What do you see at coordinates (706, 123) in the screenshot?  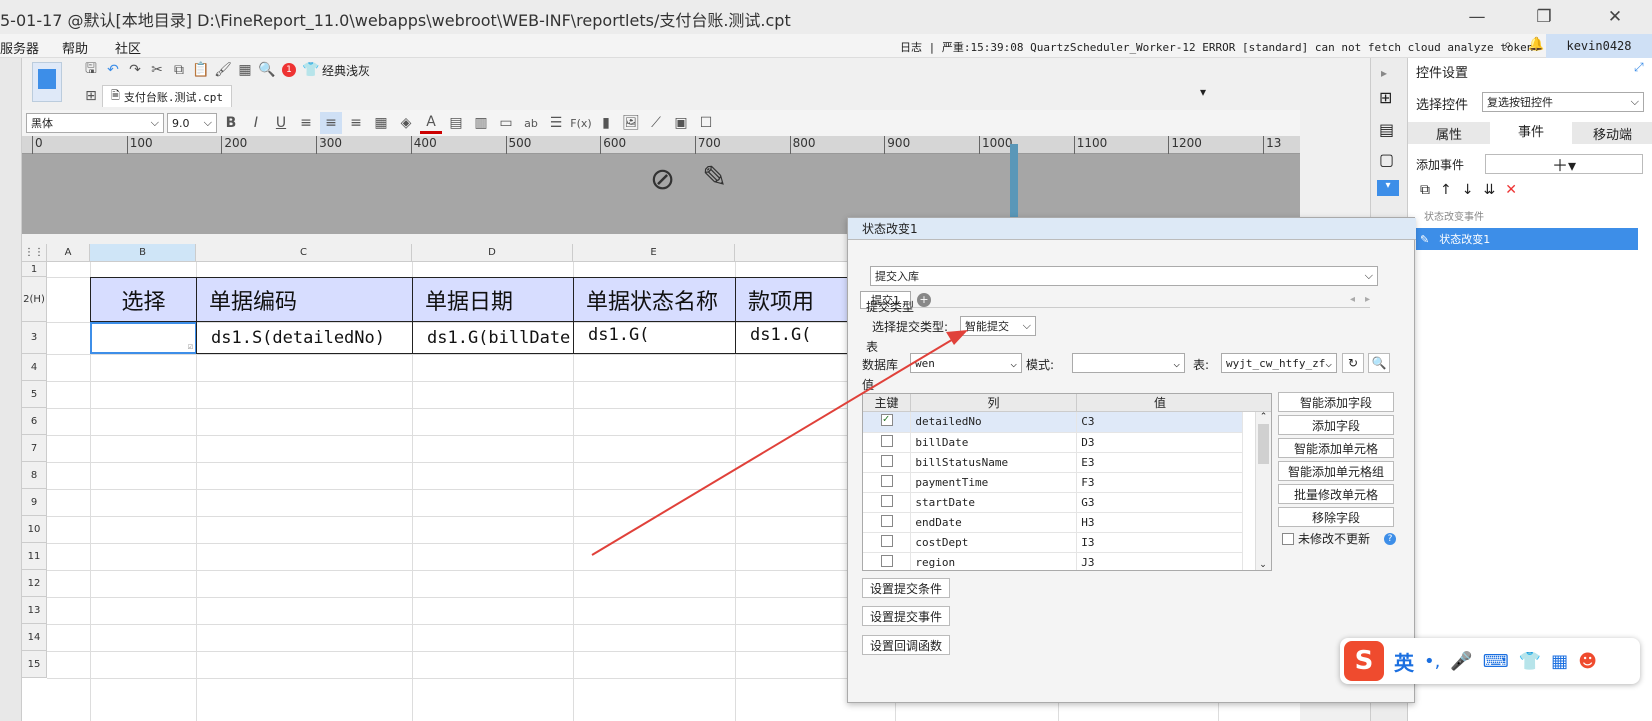 I see `widget-icon: ☐` at bounding box center [706, 123].